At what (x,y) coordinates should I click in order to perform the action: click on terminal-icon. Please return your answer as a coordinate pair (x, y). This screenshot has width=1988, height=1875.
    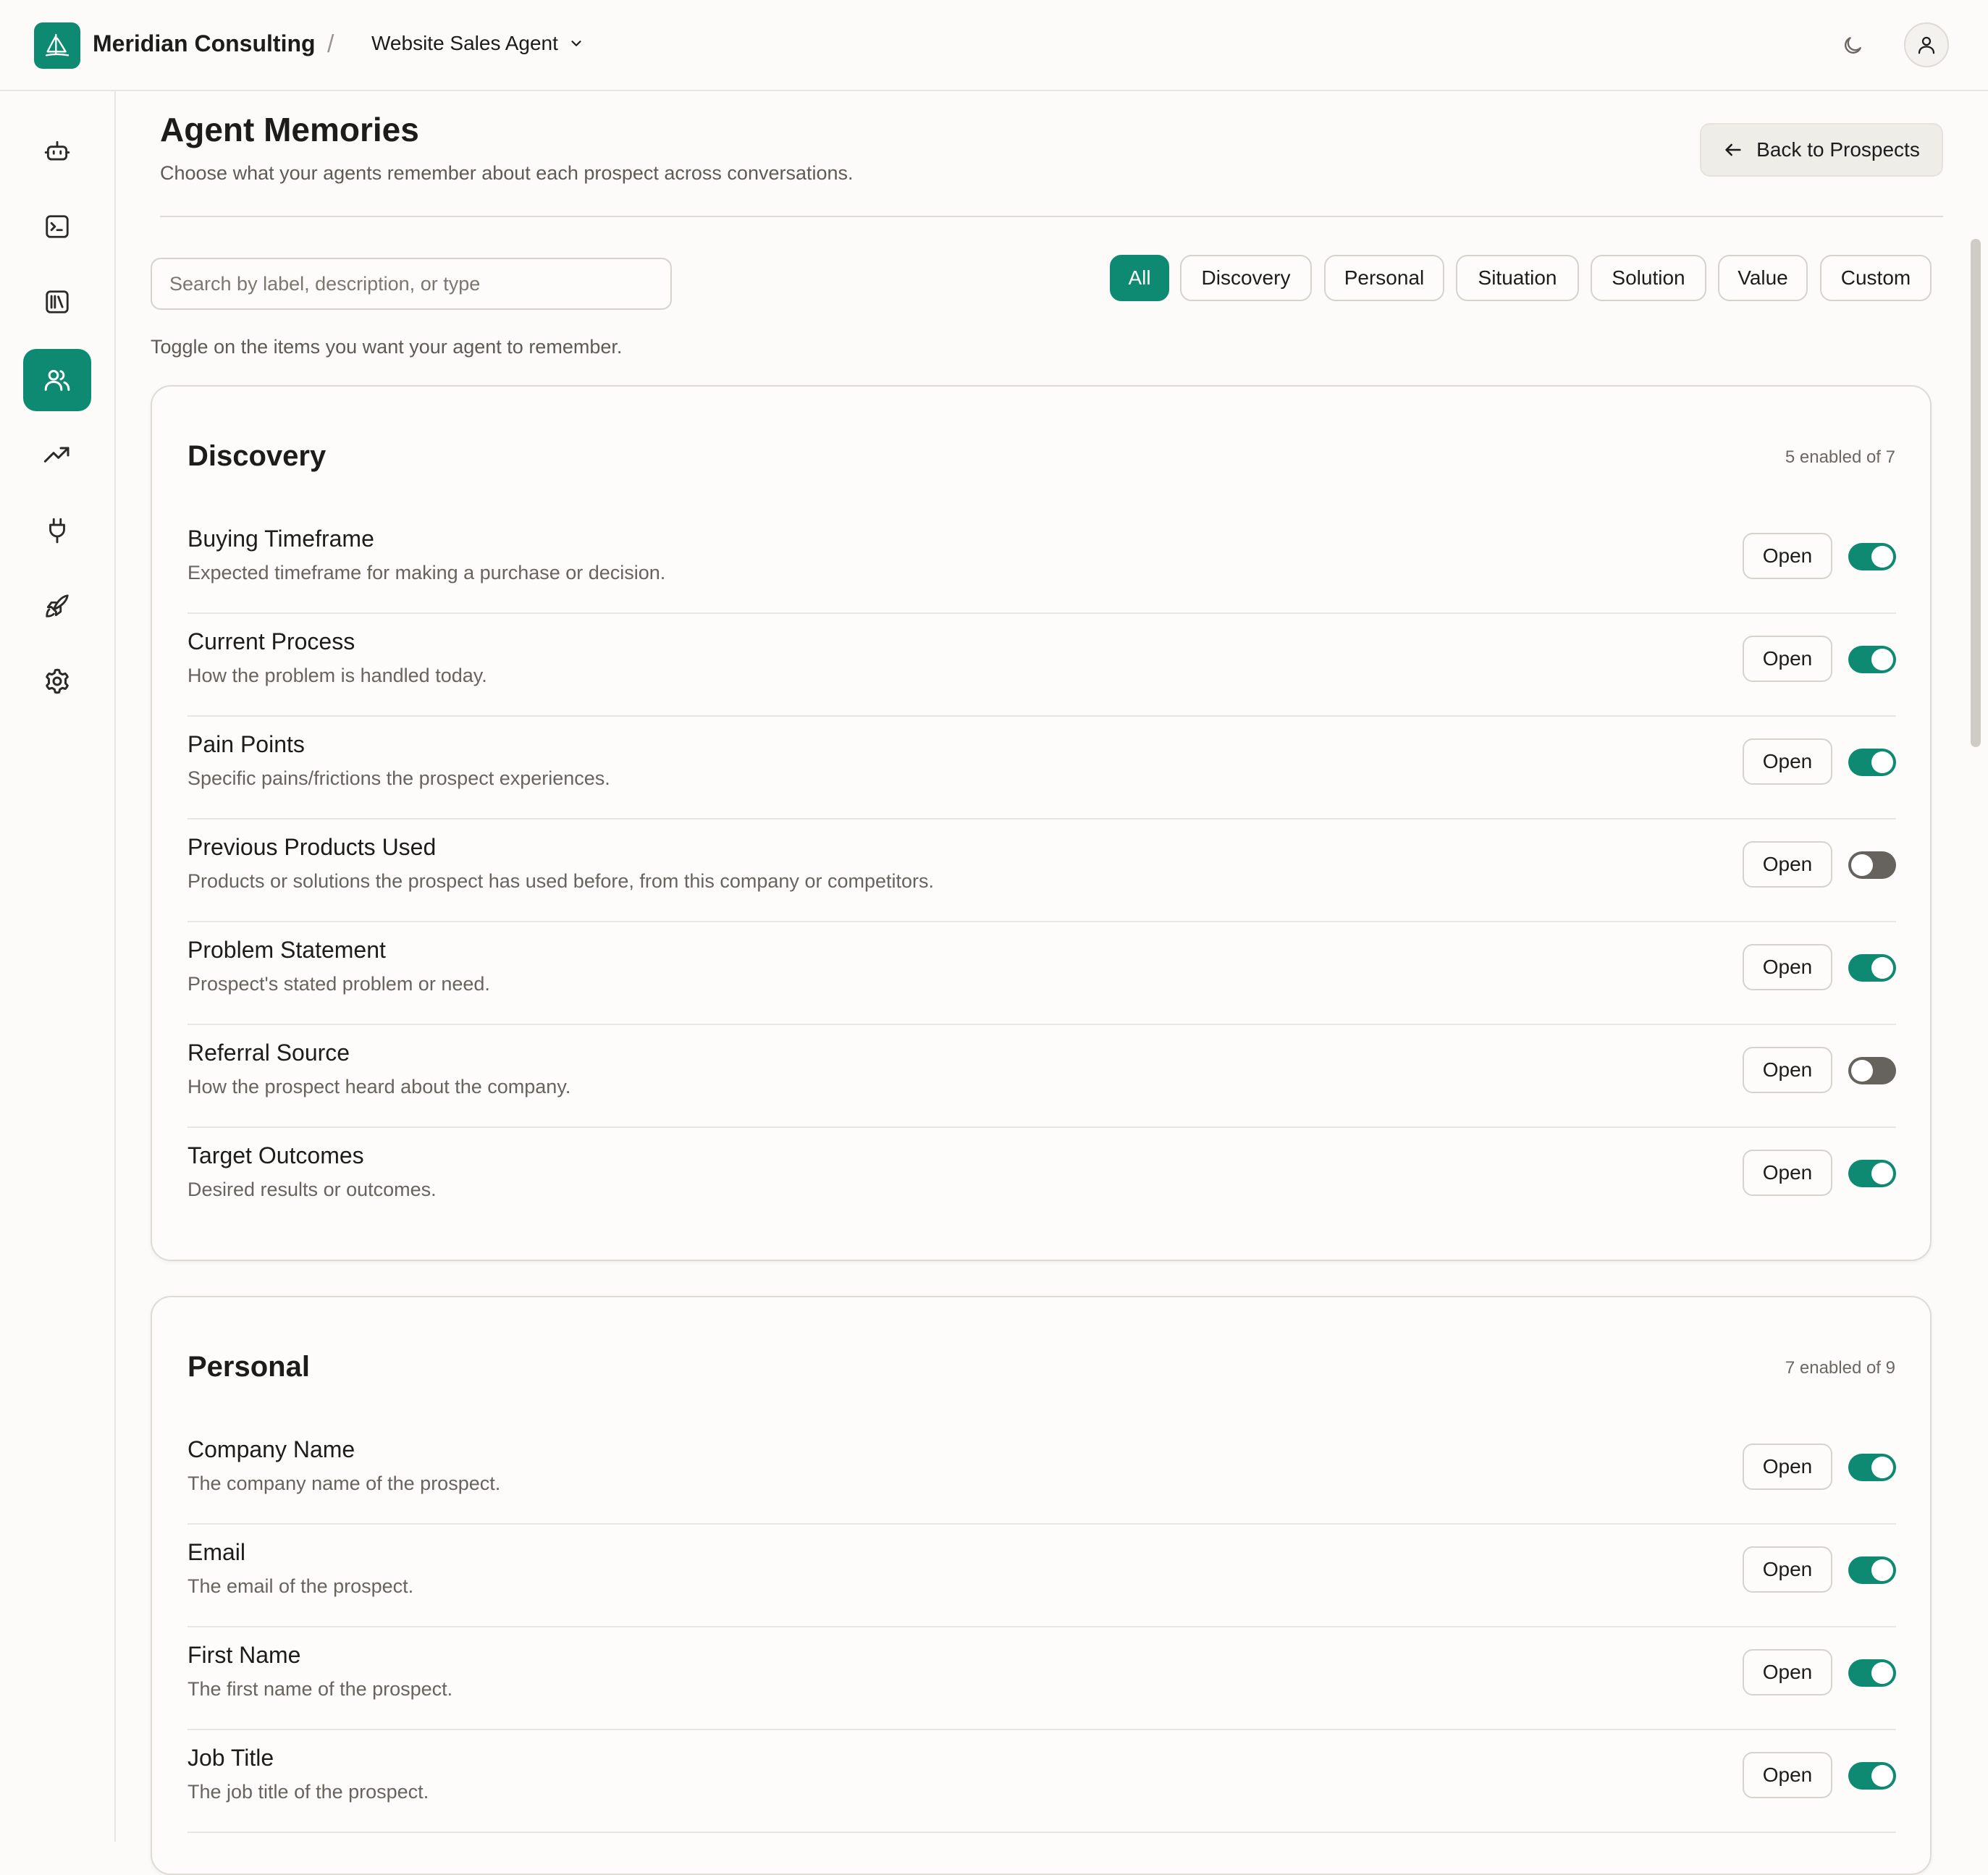
    Looking at the image, I should click on (57, 226).